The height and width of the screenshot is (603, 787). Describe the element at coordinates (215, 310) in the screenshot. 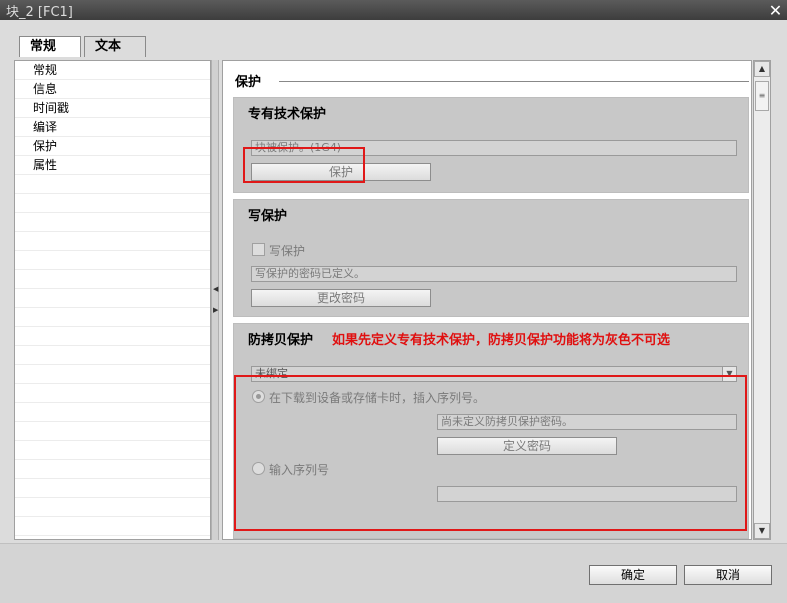

I see `expand-right-icon: ▶` at that location.